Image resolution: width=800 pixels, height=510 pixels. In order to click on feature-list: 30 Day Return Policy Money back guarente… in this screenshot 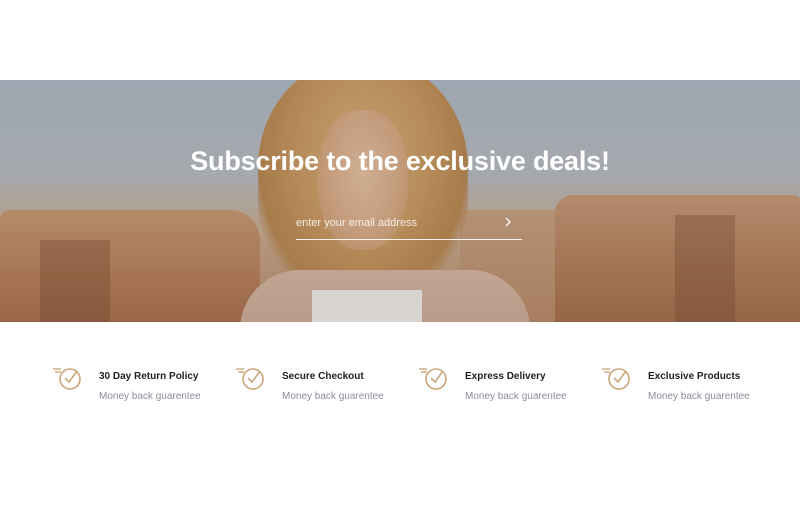, I will do `click(400, 390)`.